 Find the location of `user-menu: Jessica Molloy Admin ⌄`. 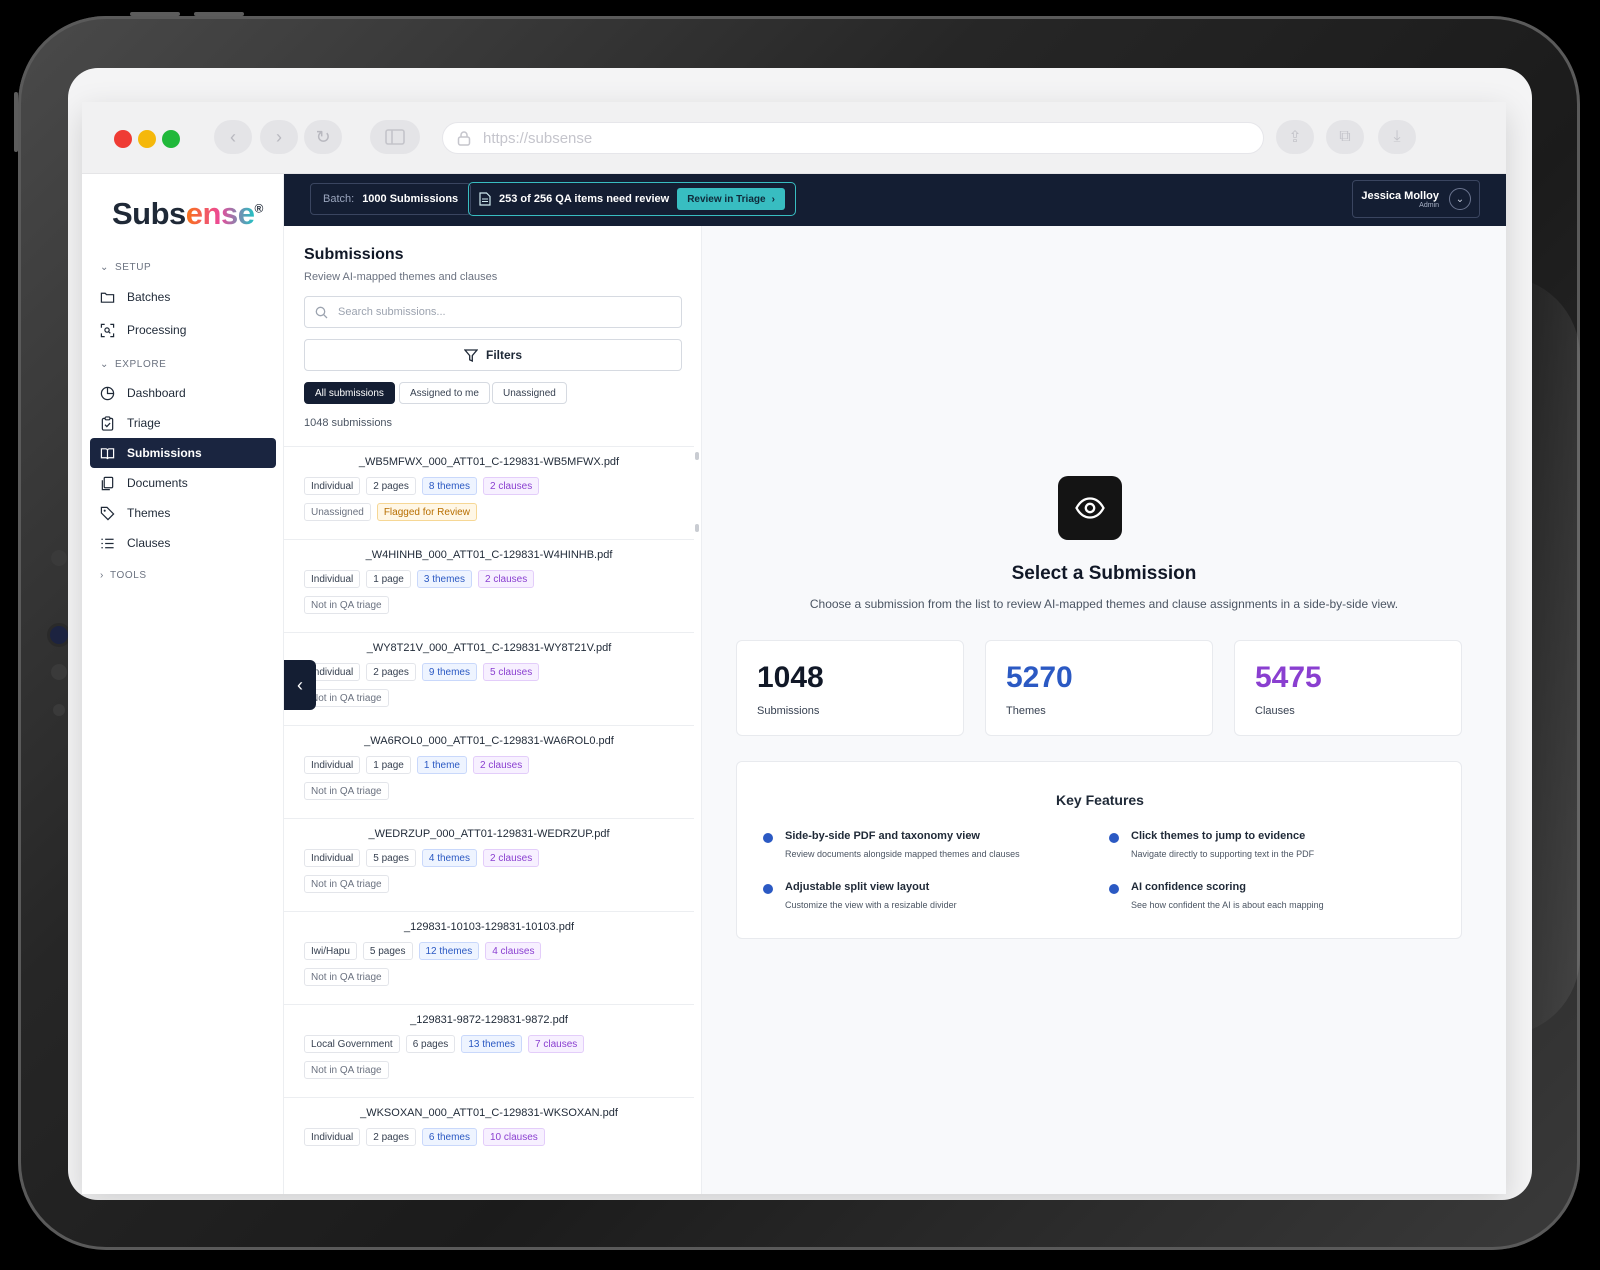

user-menu: Jessica Molloy Admin ⌄ is located at coordinates (1416, 199).